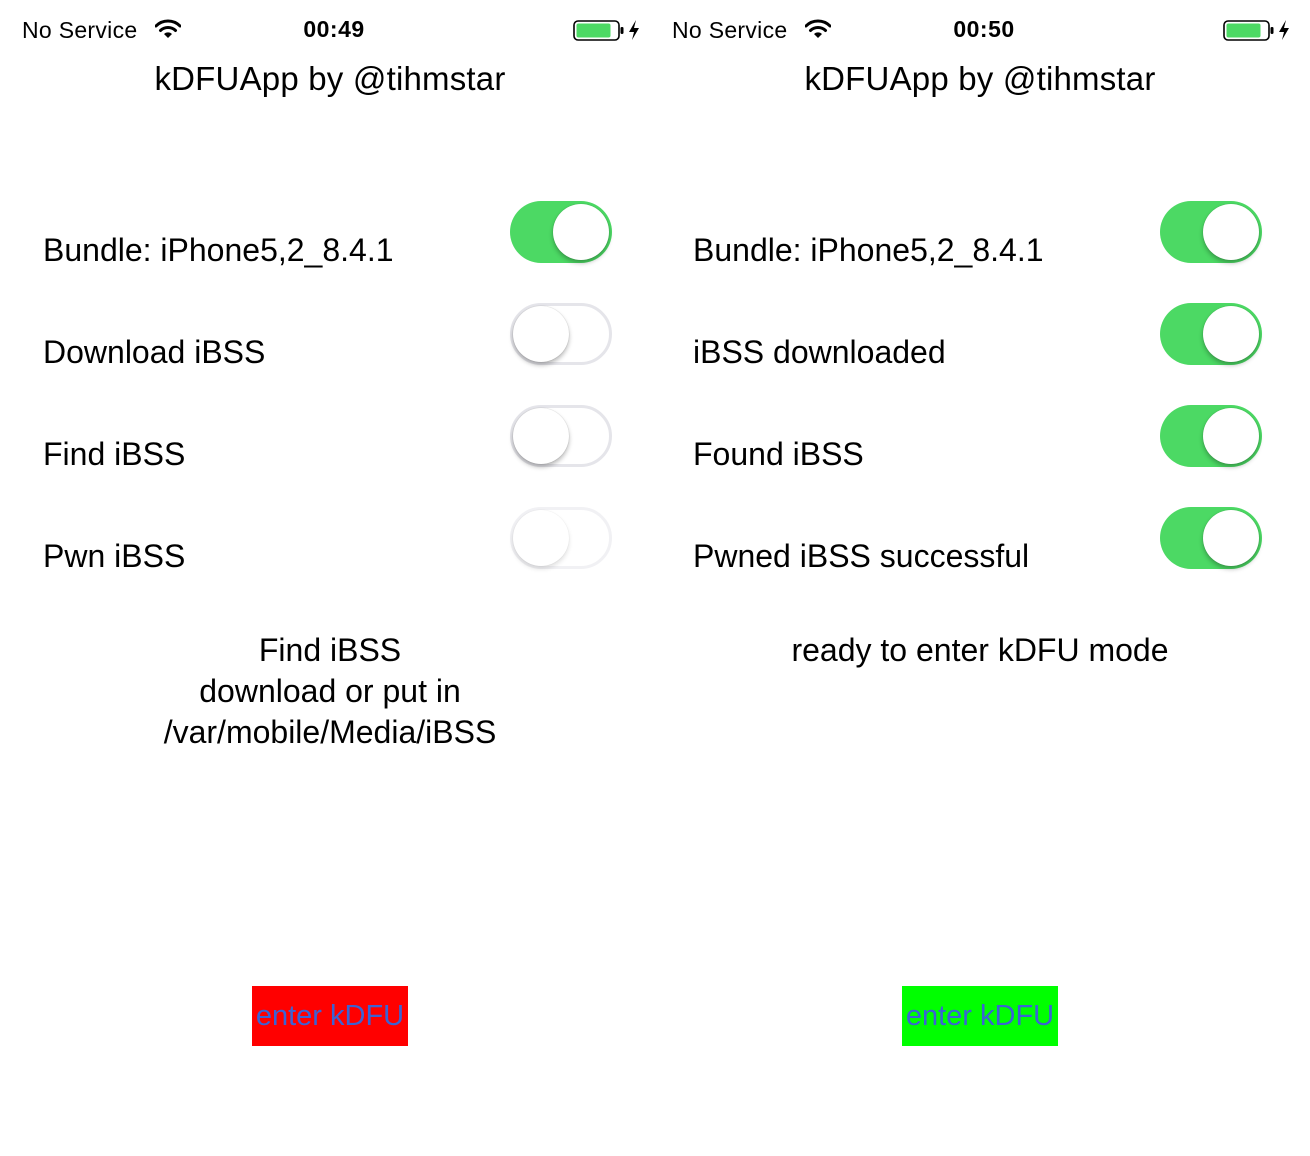  Describe the element at coordinates (330, 650) in the screenshot. I see `status-message-line: Find iBSS` at that location.